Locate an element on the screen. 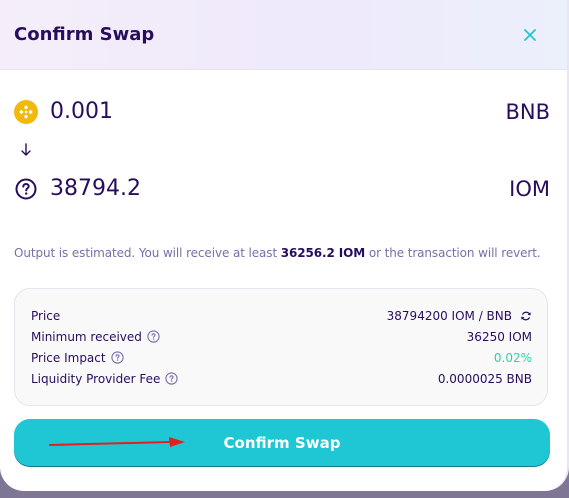 The width and height of the screenshot is (569, 498). arrow-down-icon is located at coordinates (26, 149).